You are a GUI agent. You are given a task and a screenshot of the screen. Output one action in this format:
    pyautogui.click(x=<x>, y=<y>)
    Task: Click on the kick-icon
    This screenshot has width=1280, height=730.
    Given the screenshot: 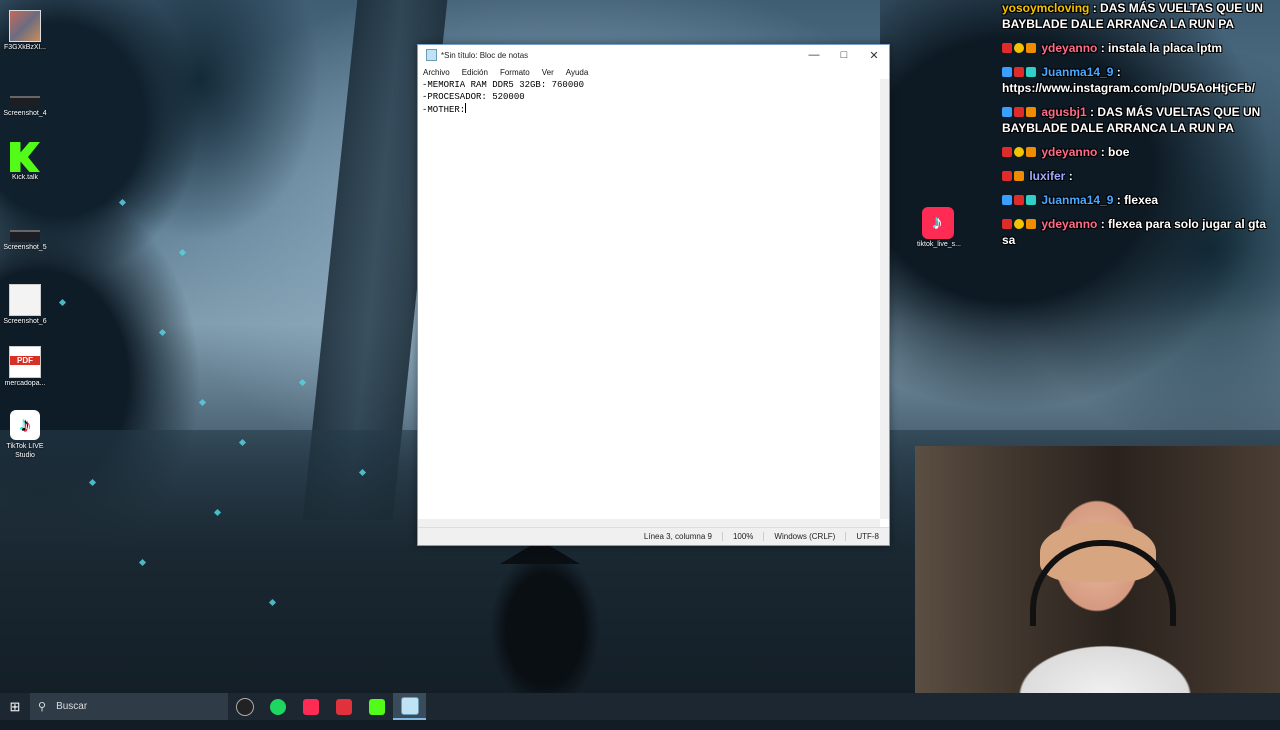 What is the action you would take?
    pyautogui.click(x=376, y=706)
    